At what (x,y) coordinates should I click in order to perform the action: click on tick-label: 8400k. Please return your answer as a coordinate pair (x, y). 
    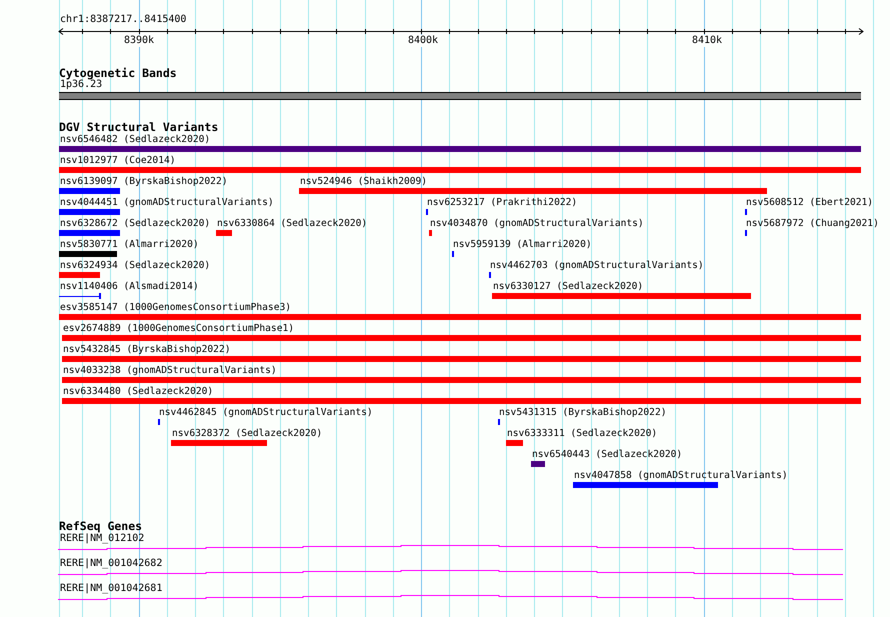
    Looking at the image, I should click on (423, 41).